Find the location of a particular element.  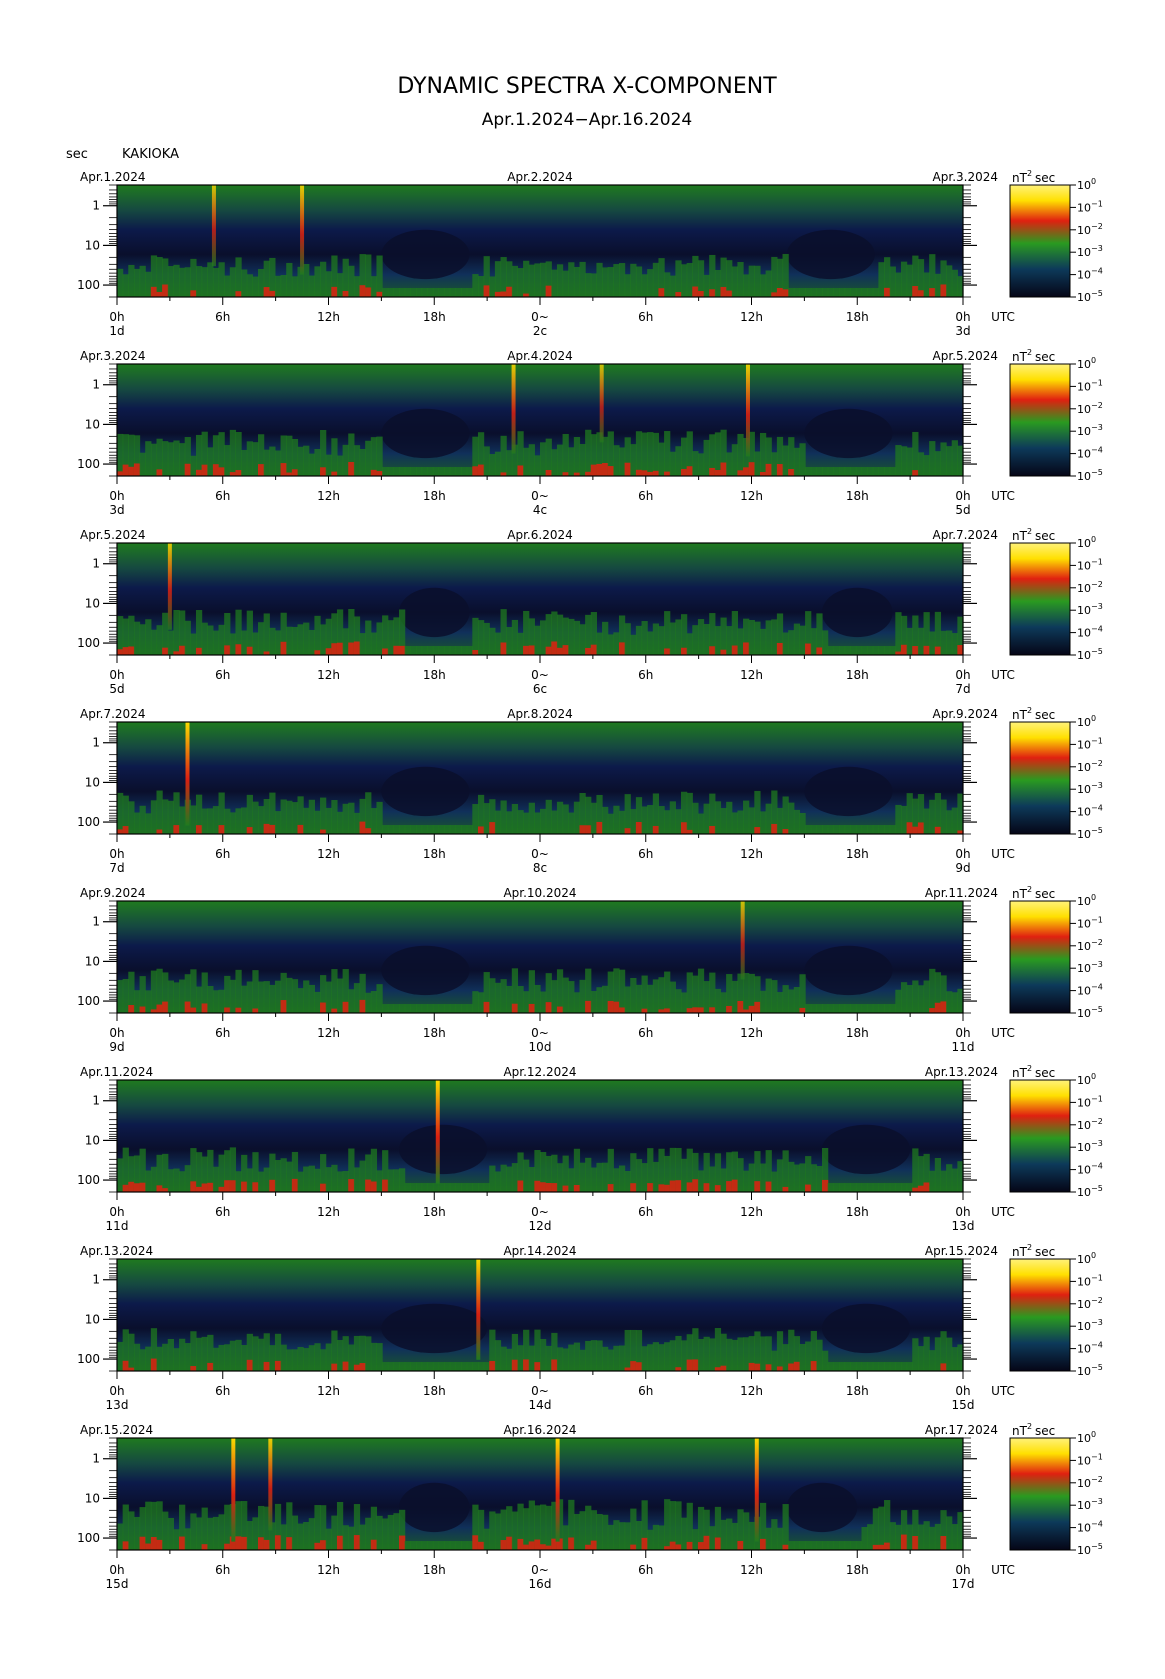

pulse-spike is located at coordinates (302, 230).